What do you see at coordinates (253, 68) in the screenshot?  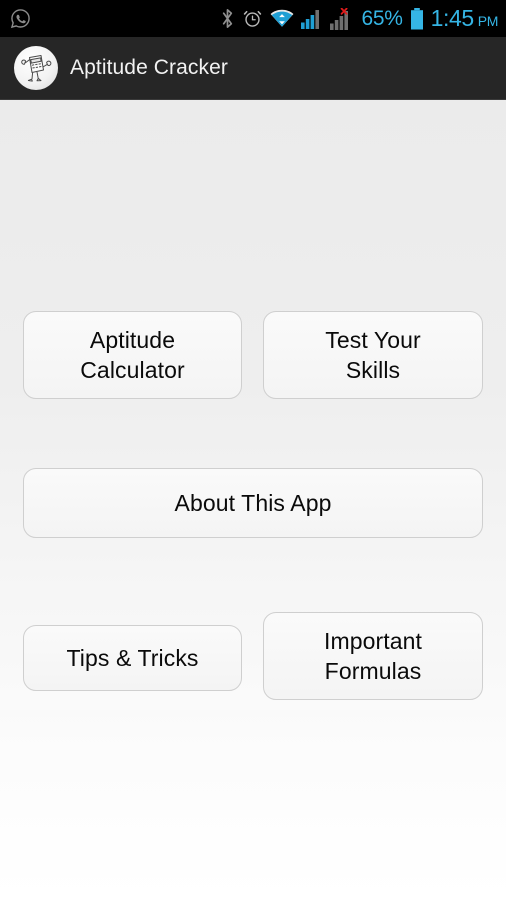 I see `action-bar: Aptitude Cracker` at bounding box center [253, 68].